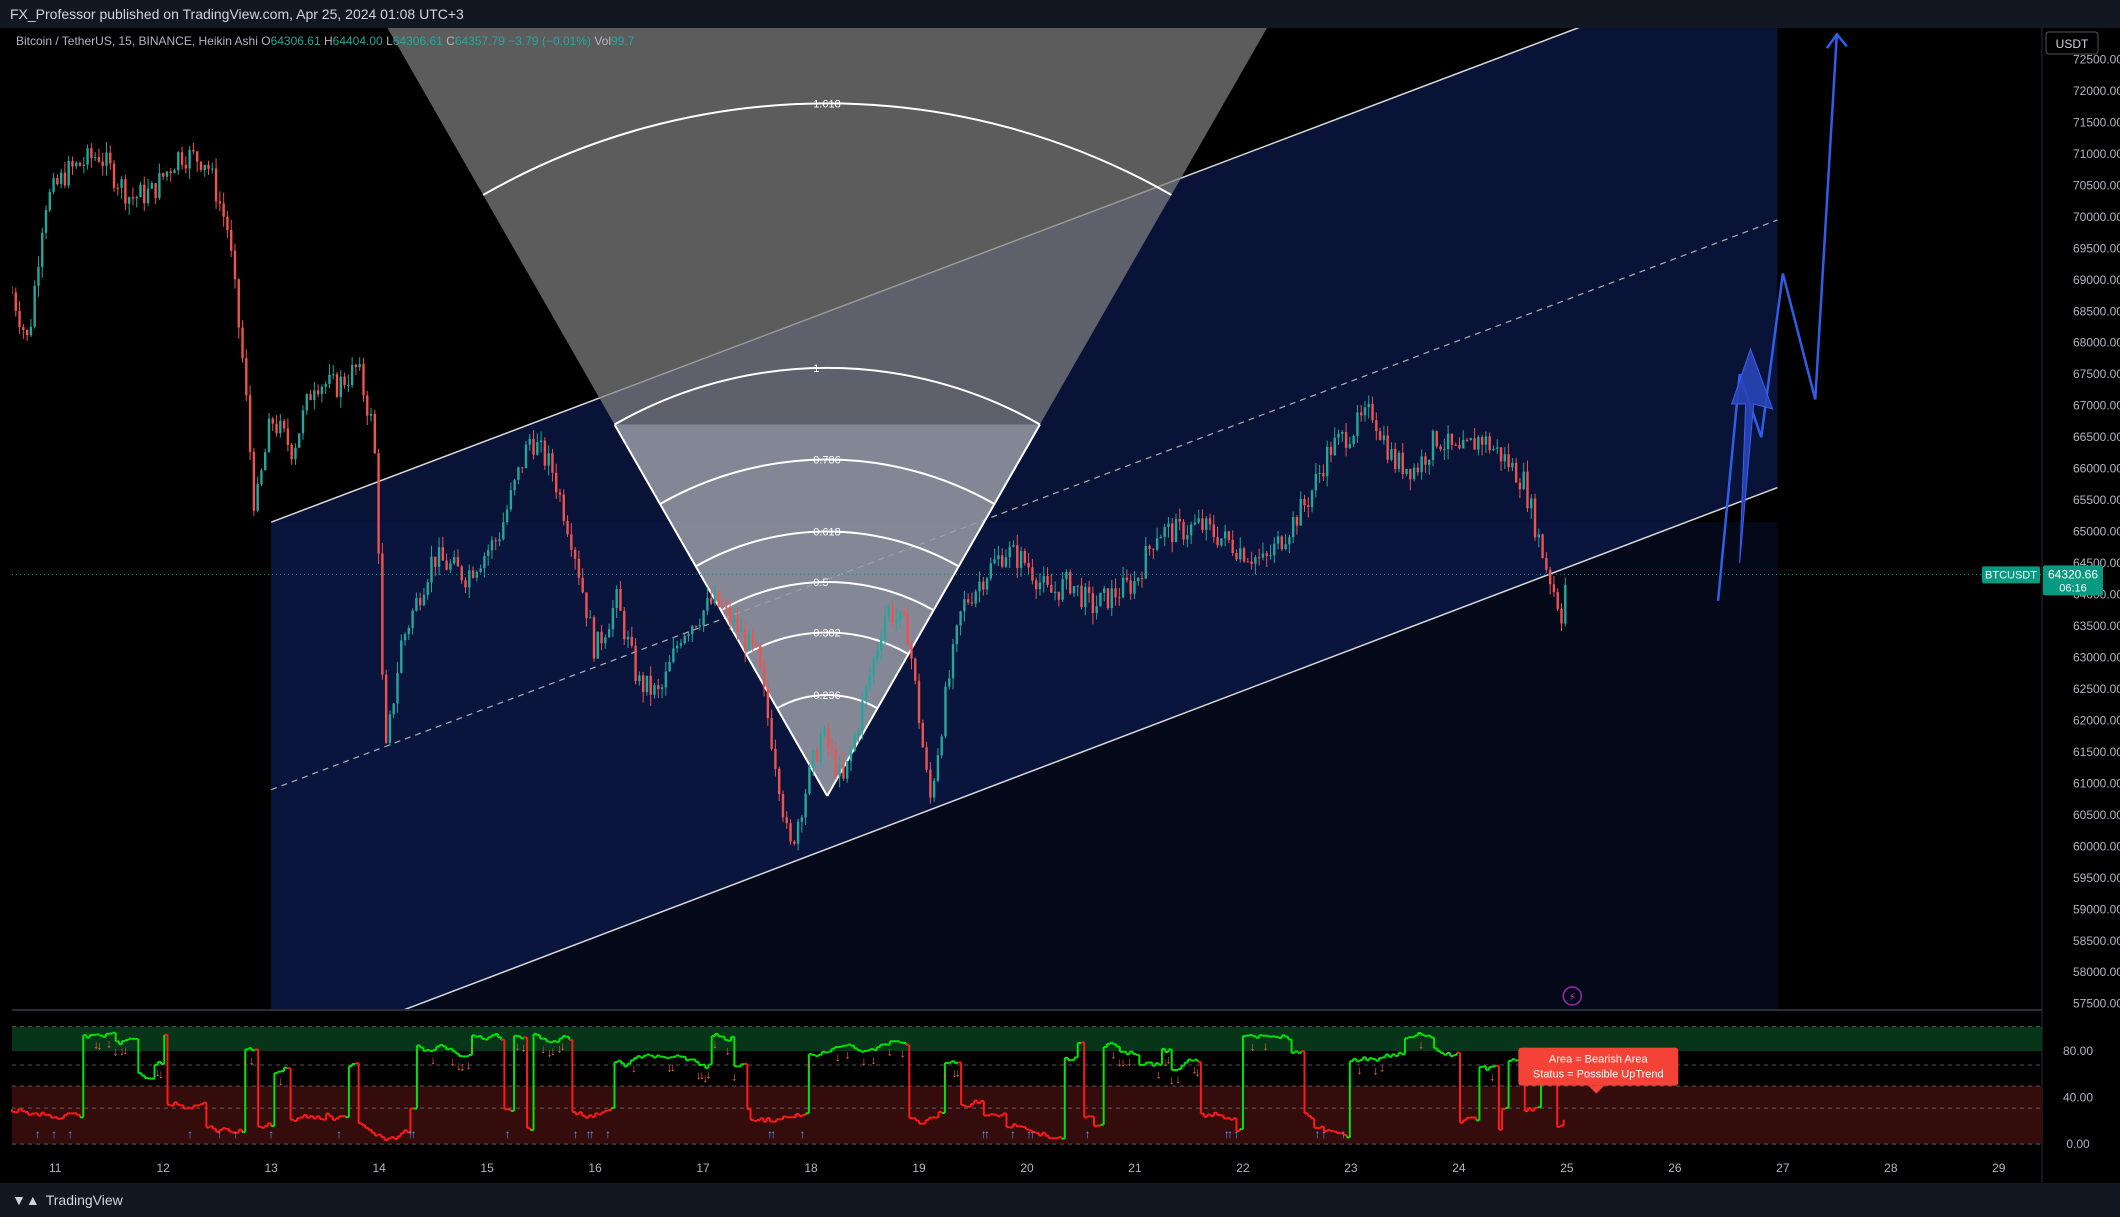 The image size is (2120, 1217). Describe the element at coordinates (450, 41) in the screenshot. I see `legend-close-label: C` at that location.